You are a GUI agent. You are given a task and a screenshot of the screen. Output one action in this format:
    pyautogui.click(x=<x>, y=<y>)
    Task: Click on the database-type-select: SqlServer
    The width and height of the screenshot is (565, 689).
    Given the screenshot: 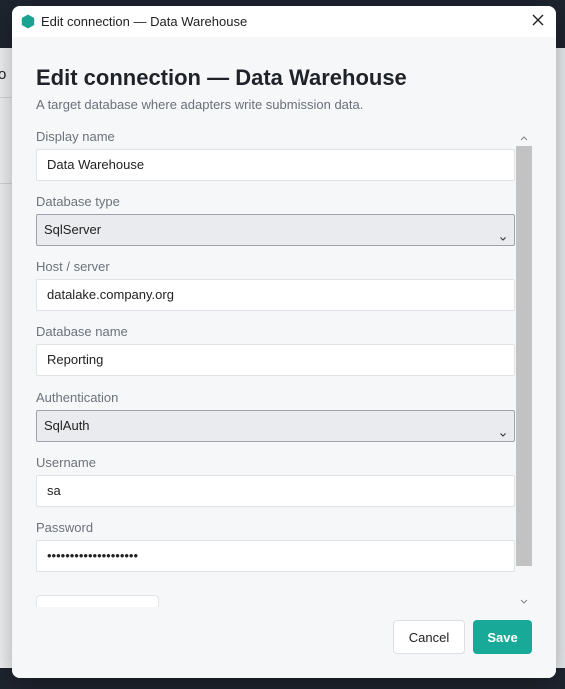 What is the action you would take?
    pyautogui.click(x=275, y=230)
    